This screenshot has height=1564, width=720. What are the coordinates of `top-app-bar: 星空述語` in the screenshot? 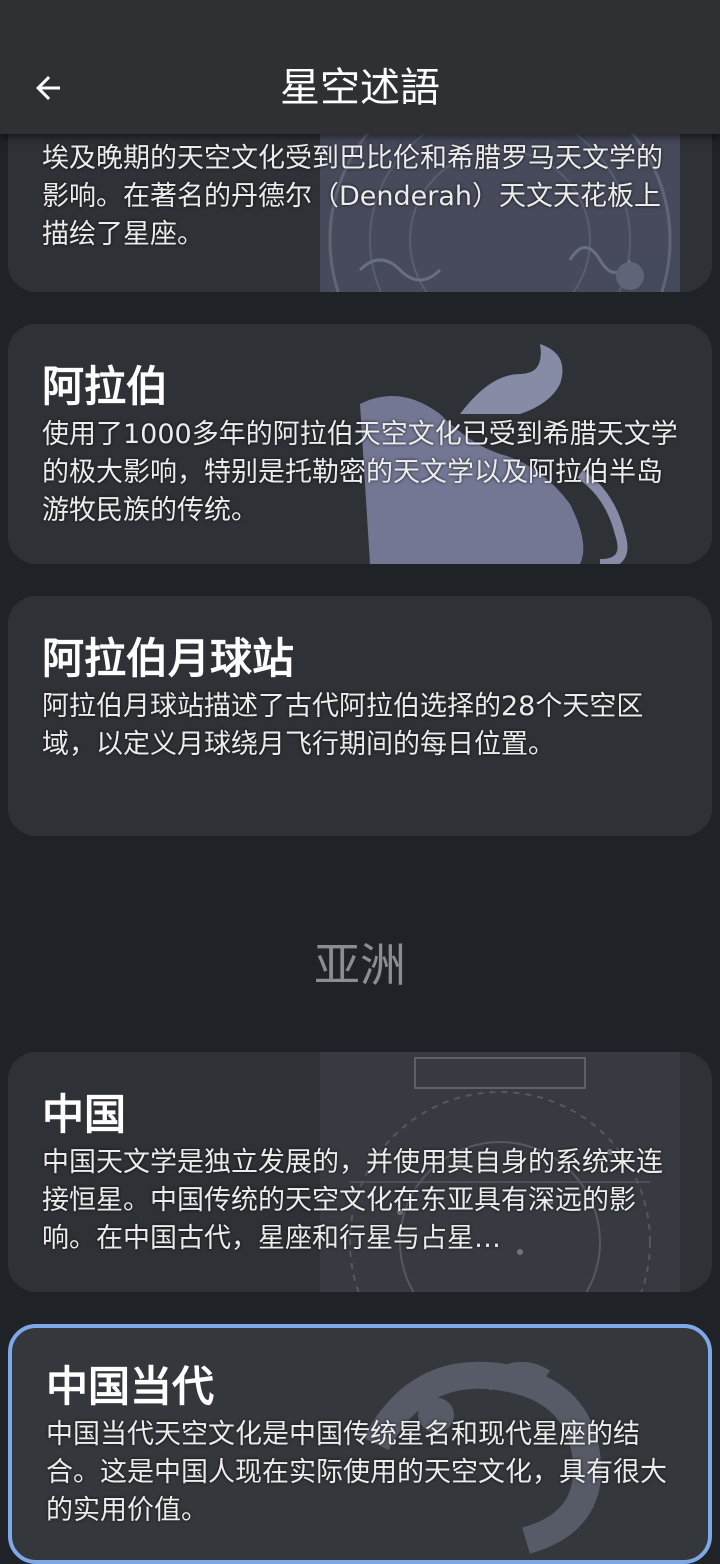 It's located at (360, 67).